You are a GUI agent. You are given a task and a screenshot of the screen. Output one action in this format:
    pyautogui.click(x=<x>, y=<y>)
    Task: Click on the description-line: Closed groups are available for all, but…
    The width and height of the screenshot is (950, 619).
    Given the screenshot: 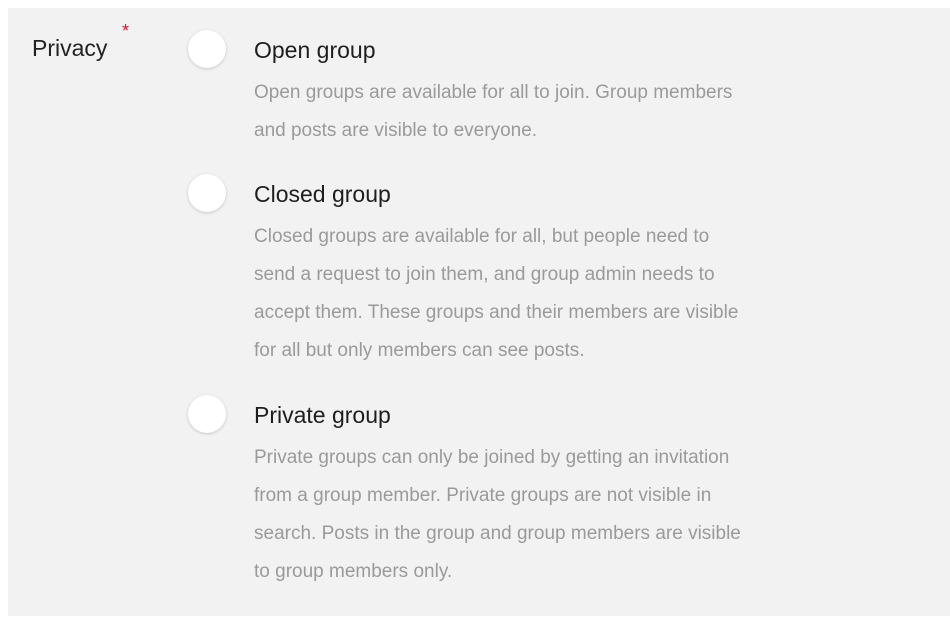 What is the action you would take?
    pyautogui.click(x=482, y=236)
    